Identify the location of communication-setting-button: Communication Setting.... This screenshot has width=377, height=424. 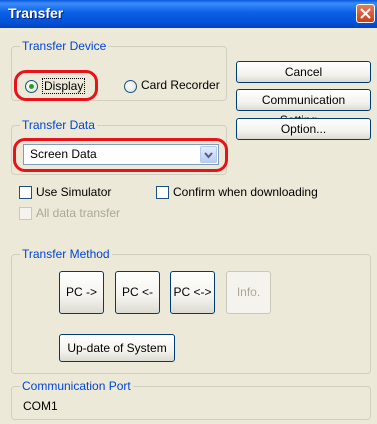
(303, 108).